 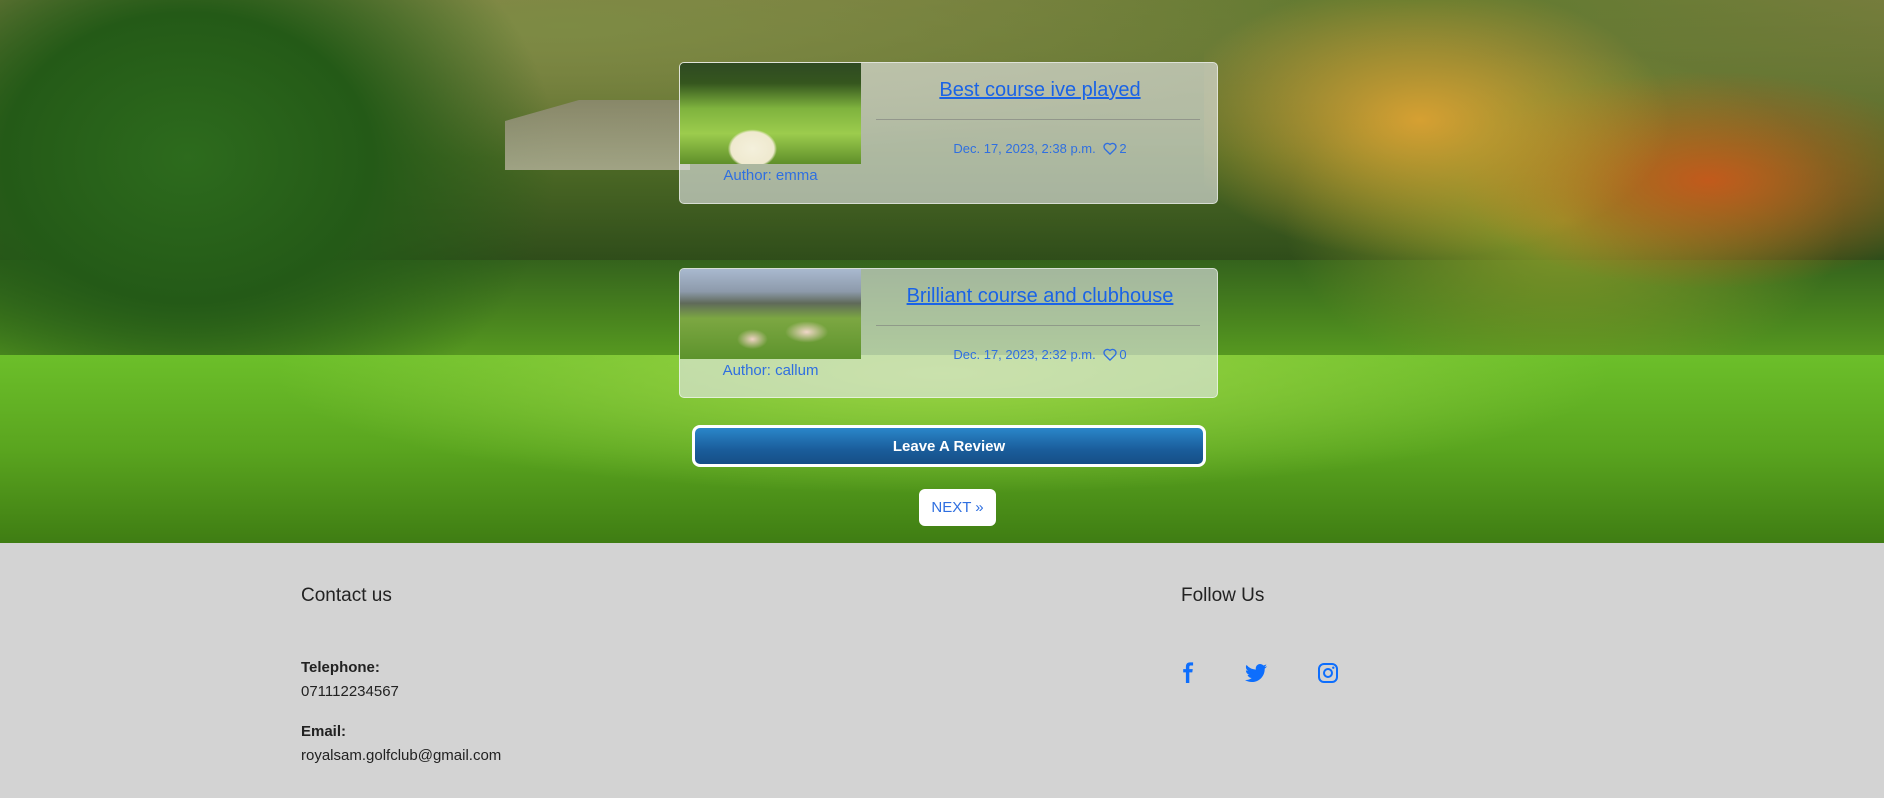 What do you see at coordinates (1188, 673) in the screenshot?
I see `facebook-icon` at bounding box center [1188, 673].